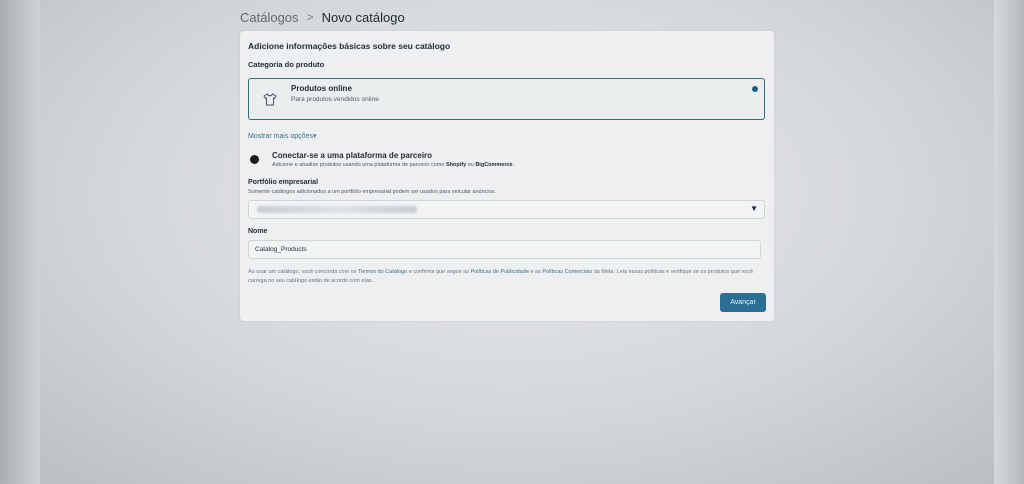  I want to click on commerce-policies-link: Políticas Comerciais, so click(567, 272).